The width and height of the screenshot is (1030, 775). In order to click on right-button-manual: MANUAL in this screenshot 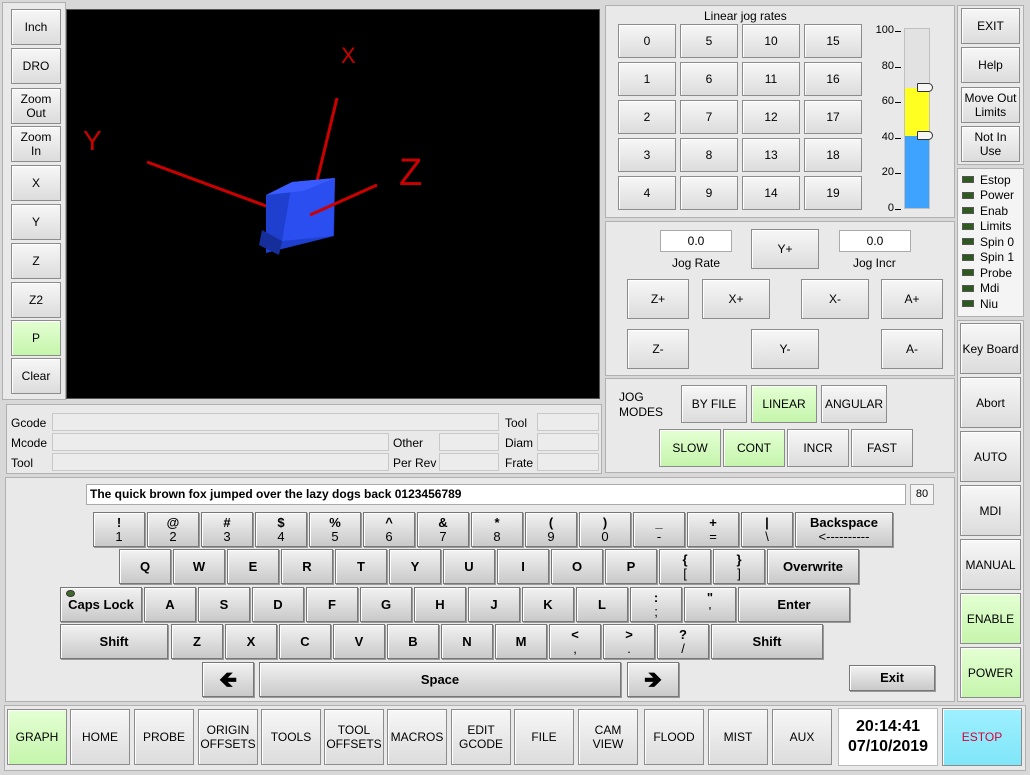, I will do `click(990, 564)`.